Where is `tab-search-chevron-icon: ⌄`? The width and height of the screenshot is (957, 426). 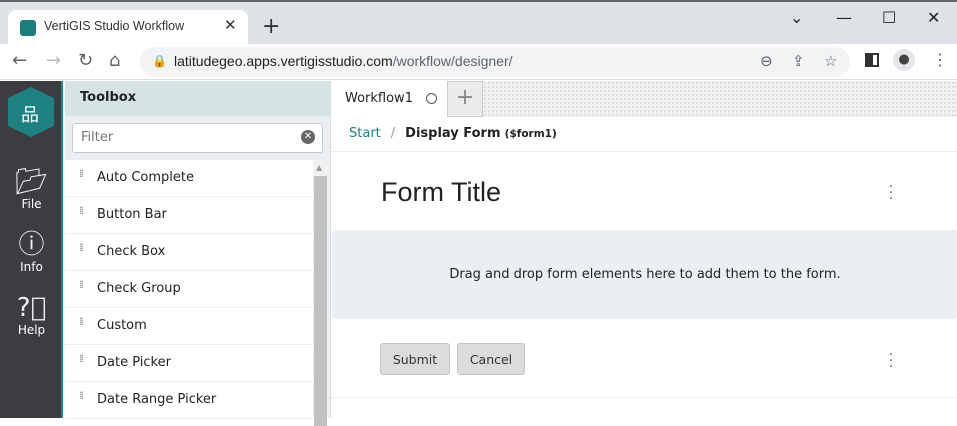
tab-search-chevron-icon: ⌄ is located at coordinates (796, 17).